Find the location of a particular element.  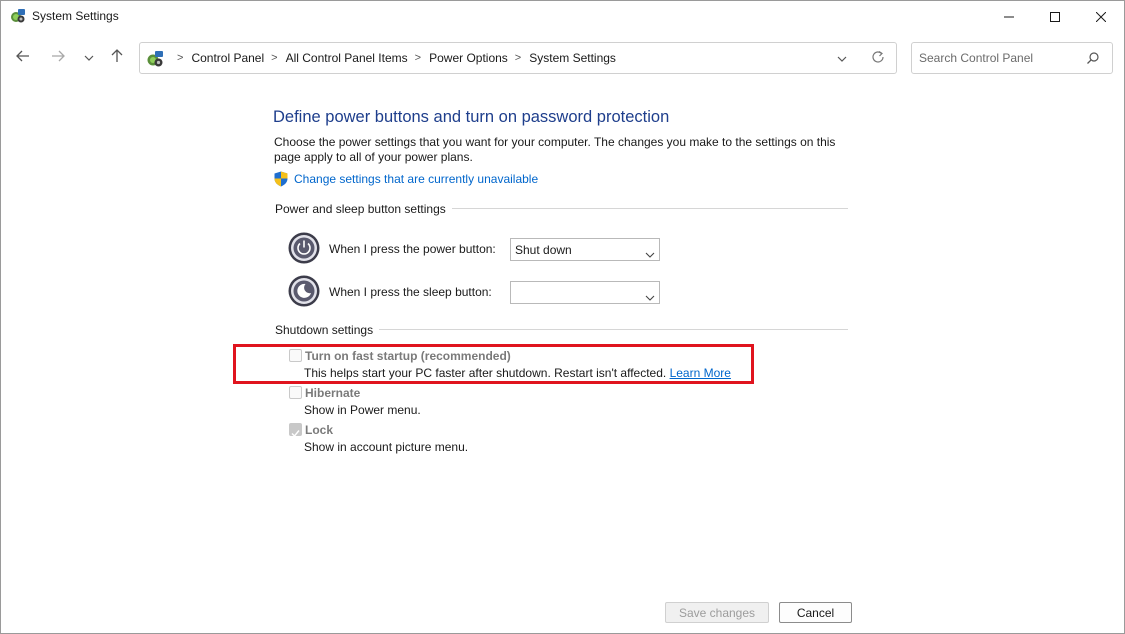

power-button-icon is located at coordinates (304, 248).